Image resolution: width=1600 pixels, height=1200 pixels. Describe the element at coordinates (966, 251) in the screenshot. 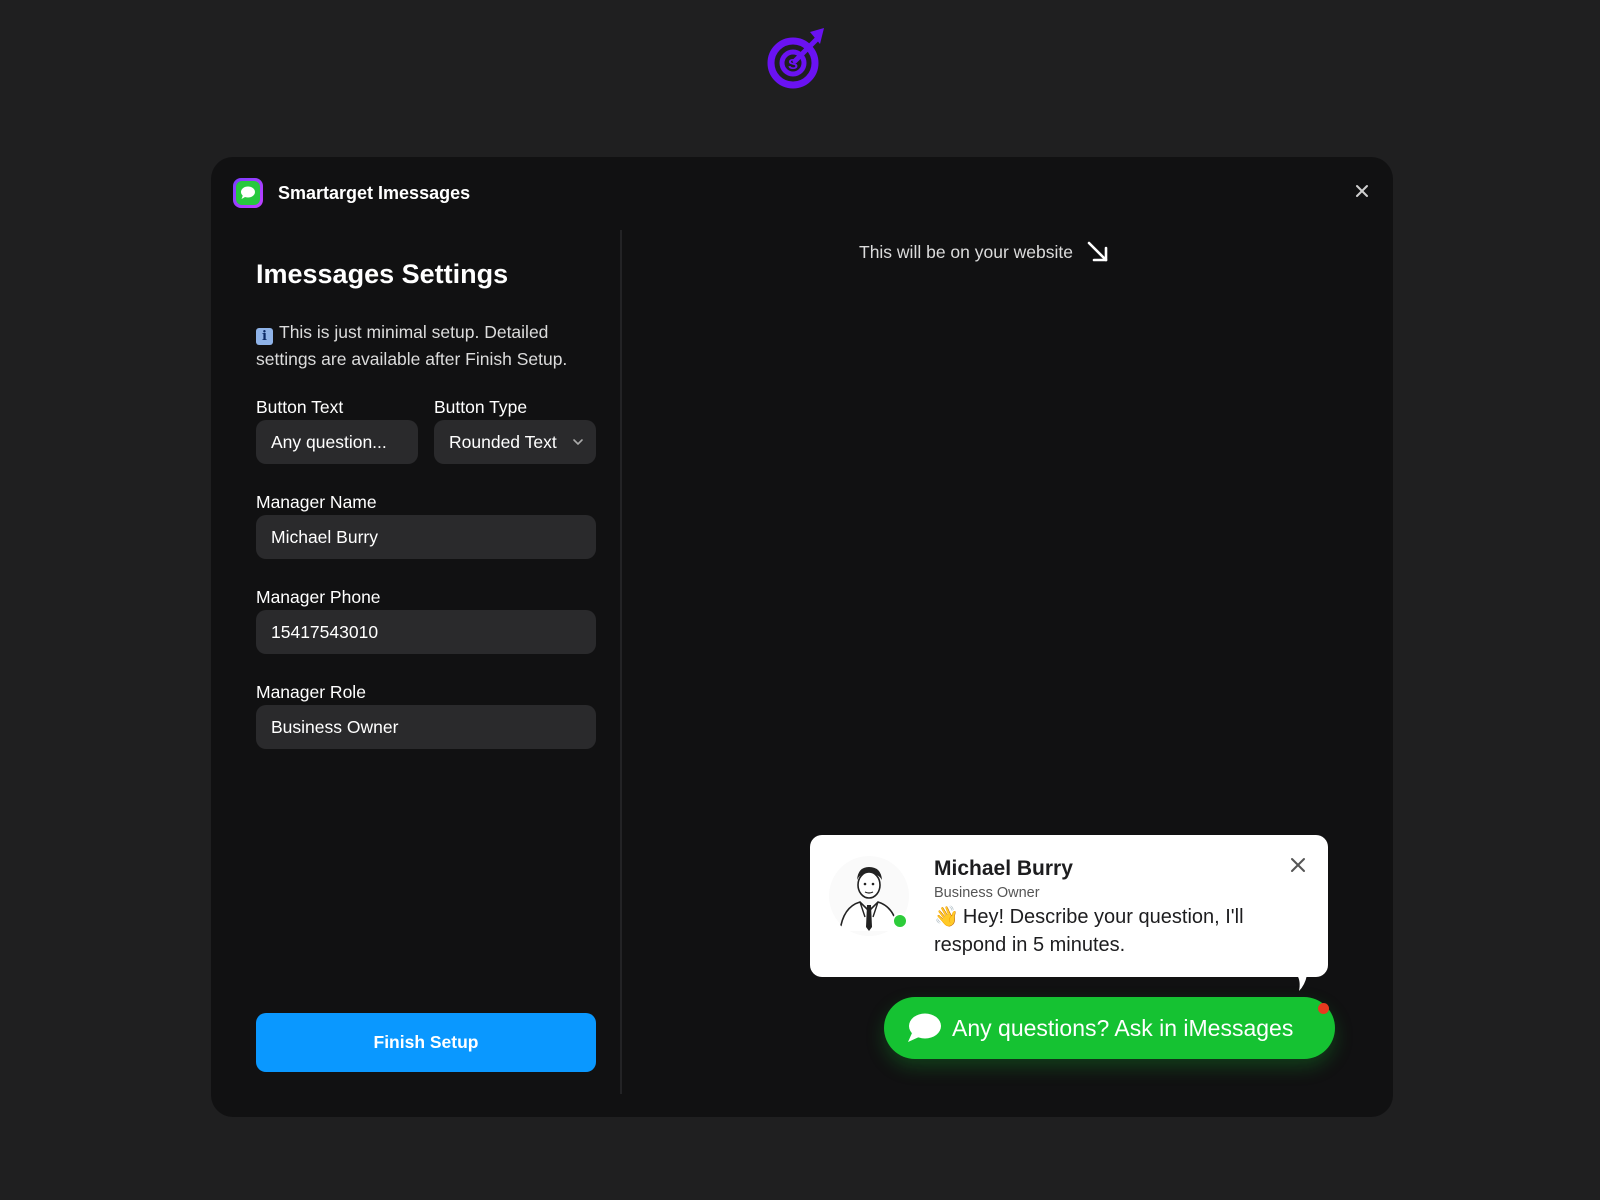

I see `preview-caption-text: This will be on your website` at that location.